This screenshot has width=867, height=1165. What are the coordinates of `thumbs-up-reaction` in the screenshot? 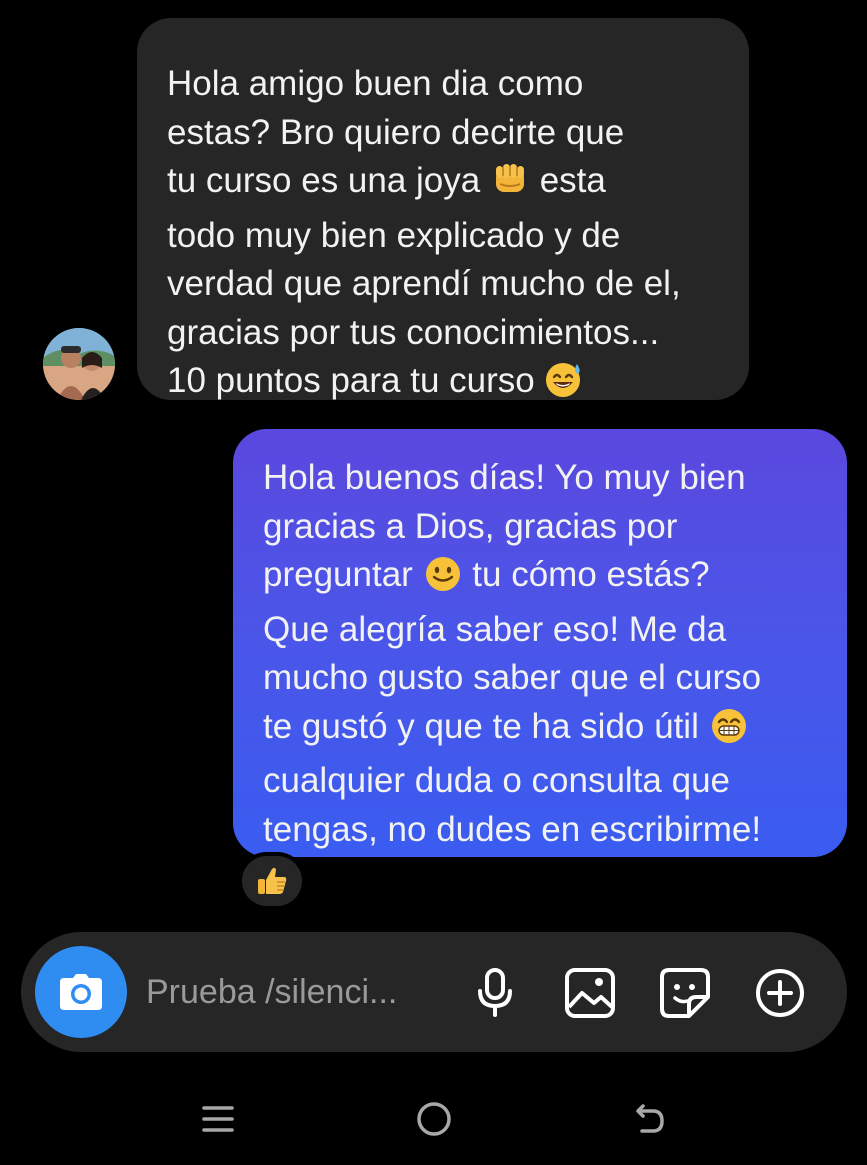 It's located at (272, 881).